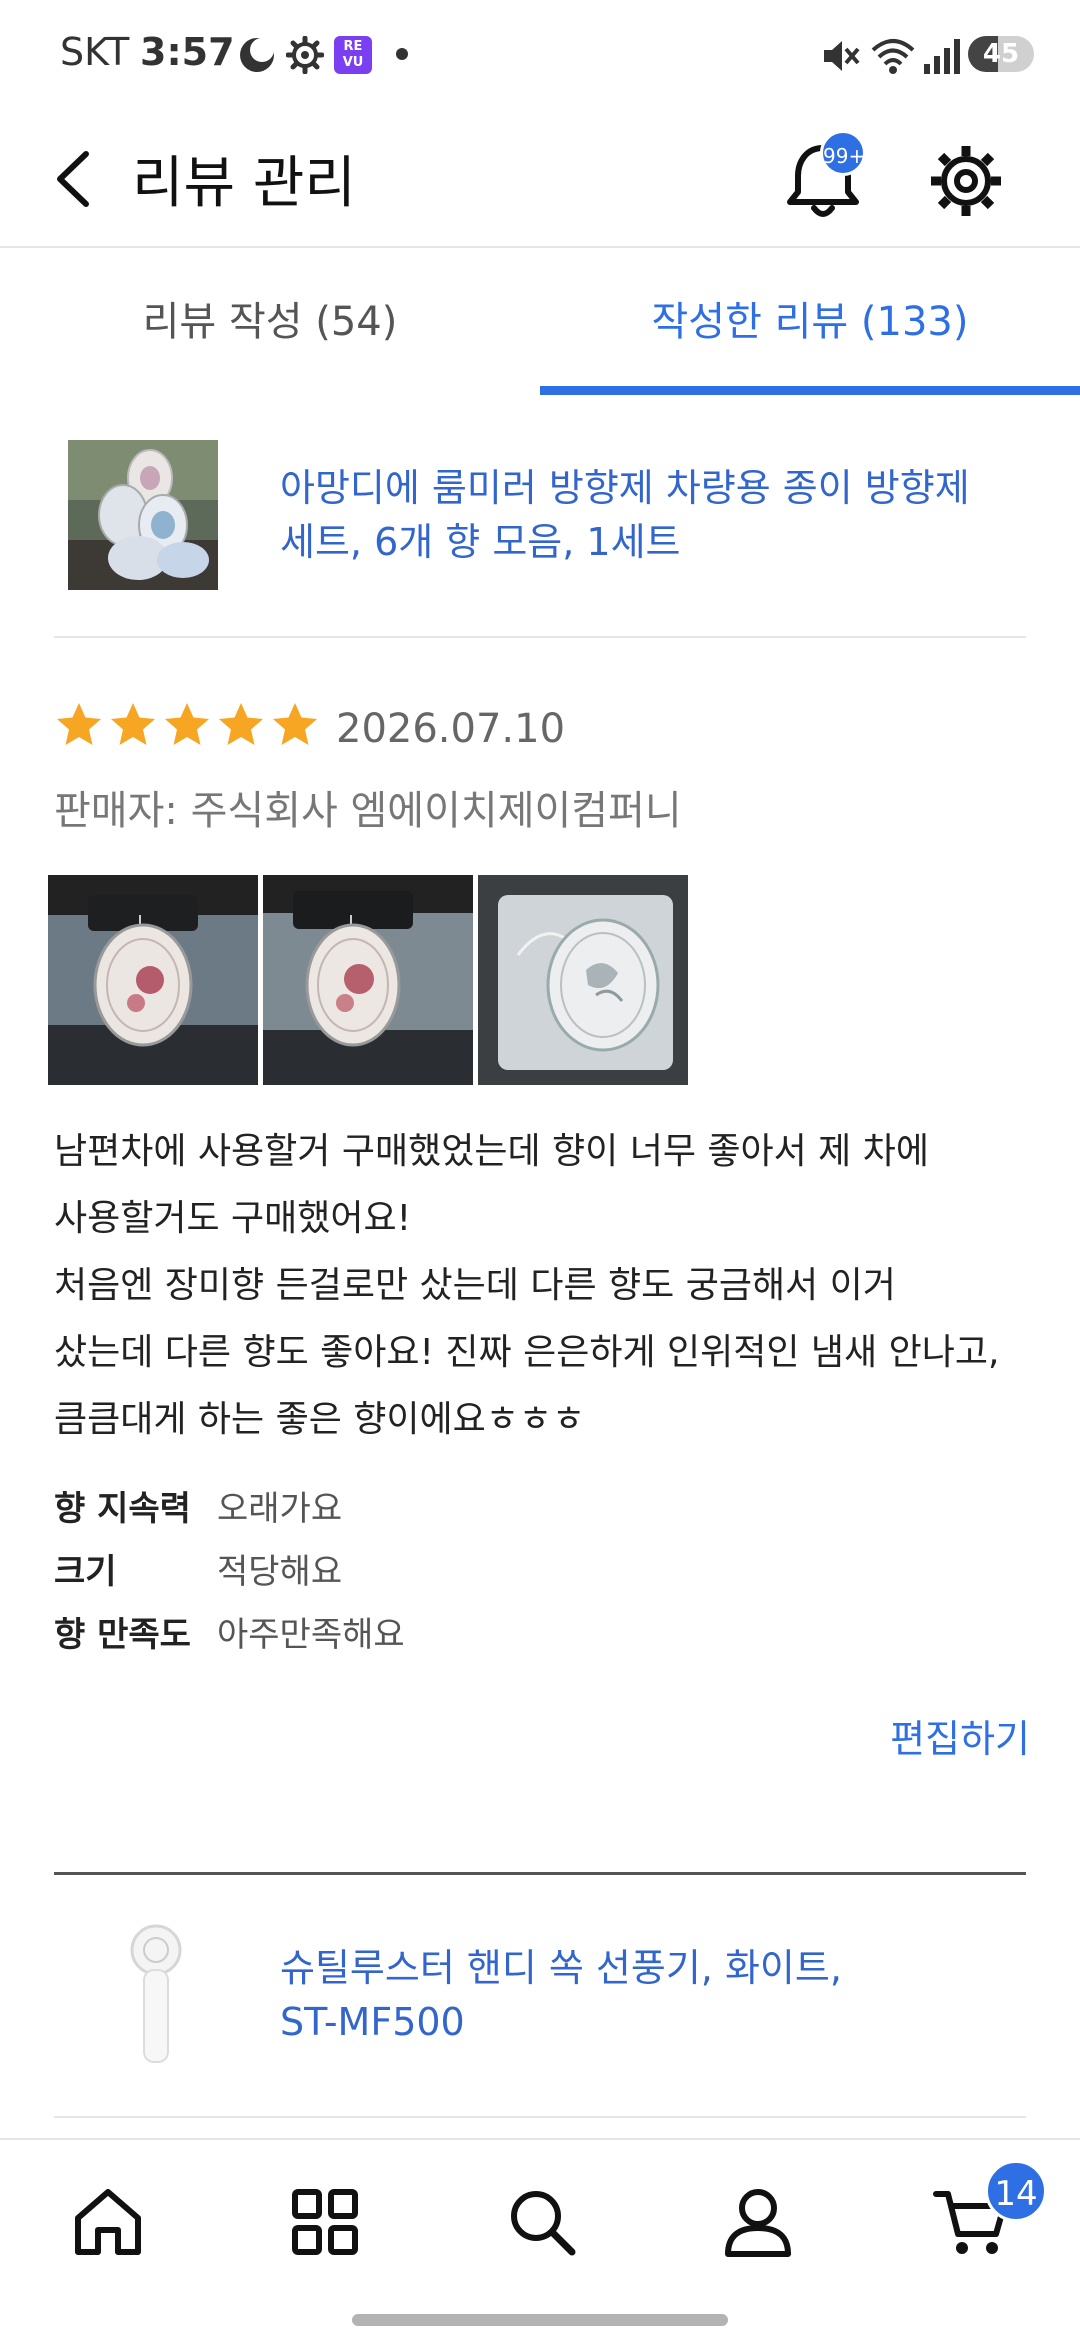  What do you see at coordinates (810, 390) in the screenshot?
I see `active-tab-indicator` at bounding box center [810, 390].